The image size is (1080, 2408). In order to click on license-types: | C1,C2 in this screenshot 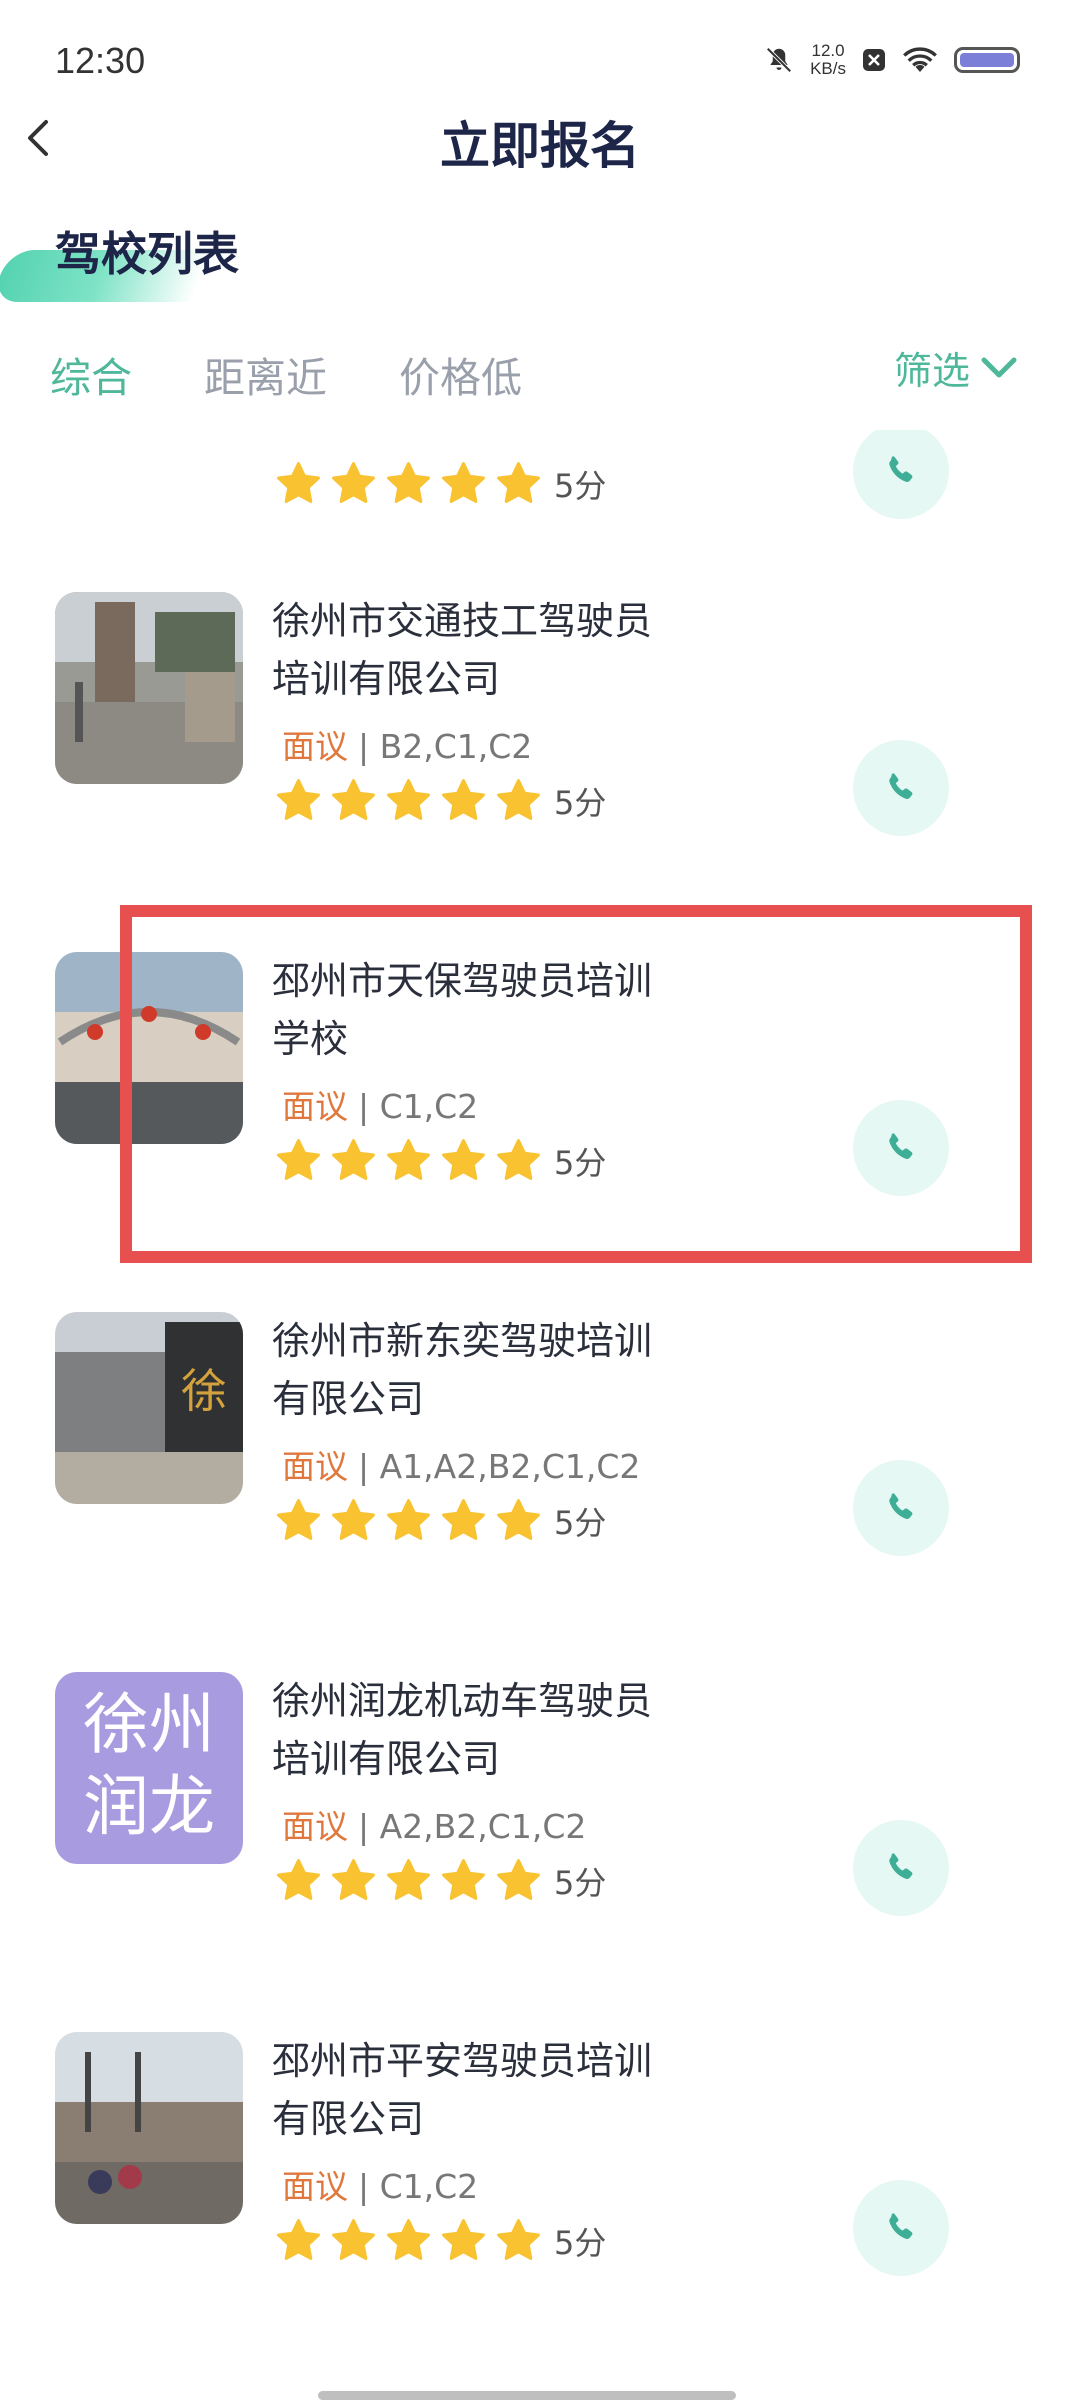, I will do `click(418, 2186)`.